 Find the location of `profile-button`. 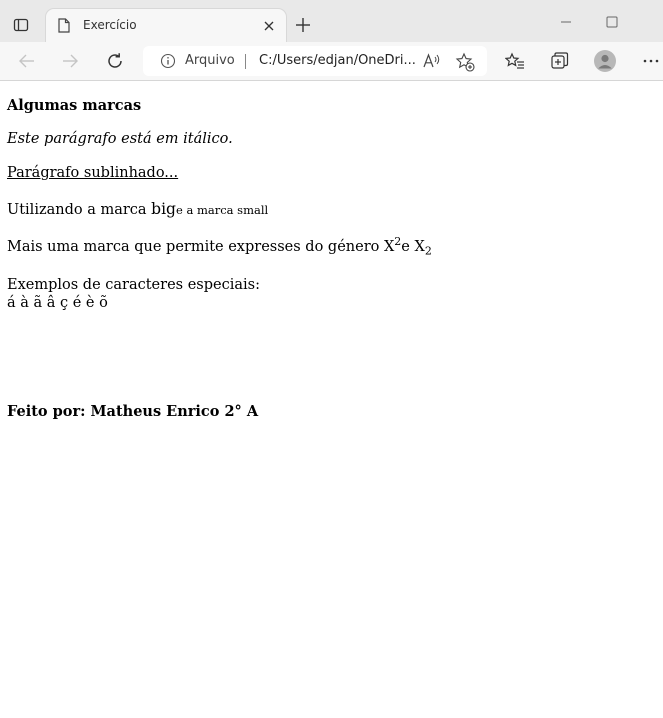

profile-button is located at coordinates (605, 61).